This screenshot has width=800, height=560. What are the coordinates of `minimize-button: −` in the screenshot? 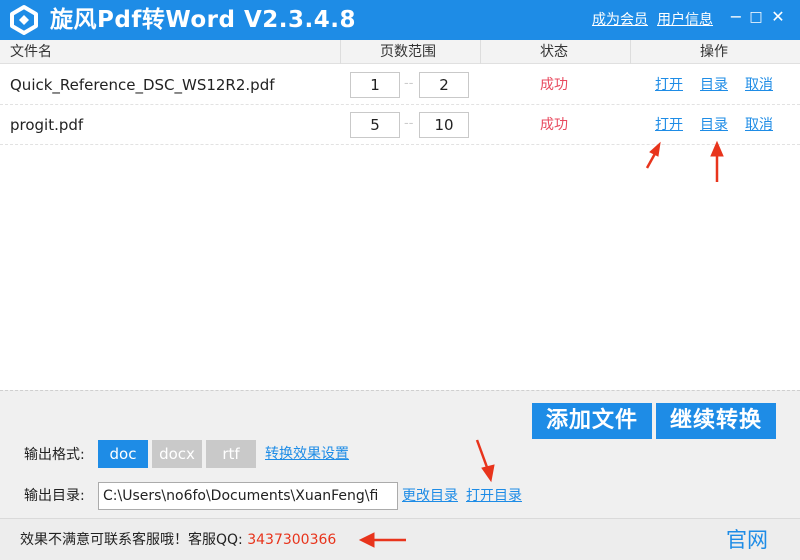 It's located at (736, 17).